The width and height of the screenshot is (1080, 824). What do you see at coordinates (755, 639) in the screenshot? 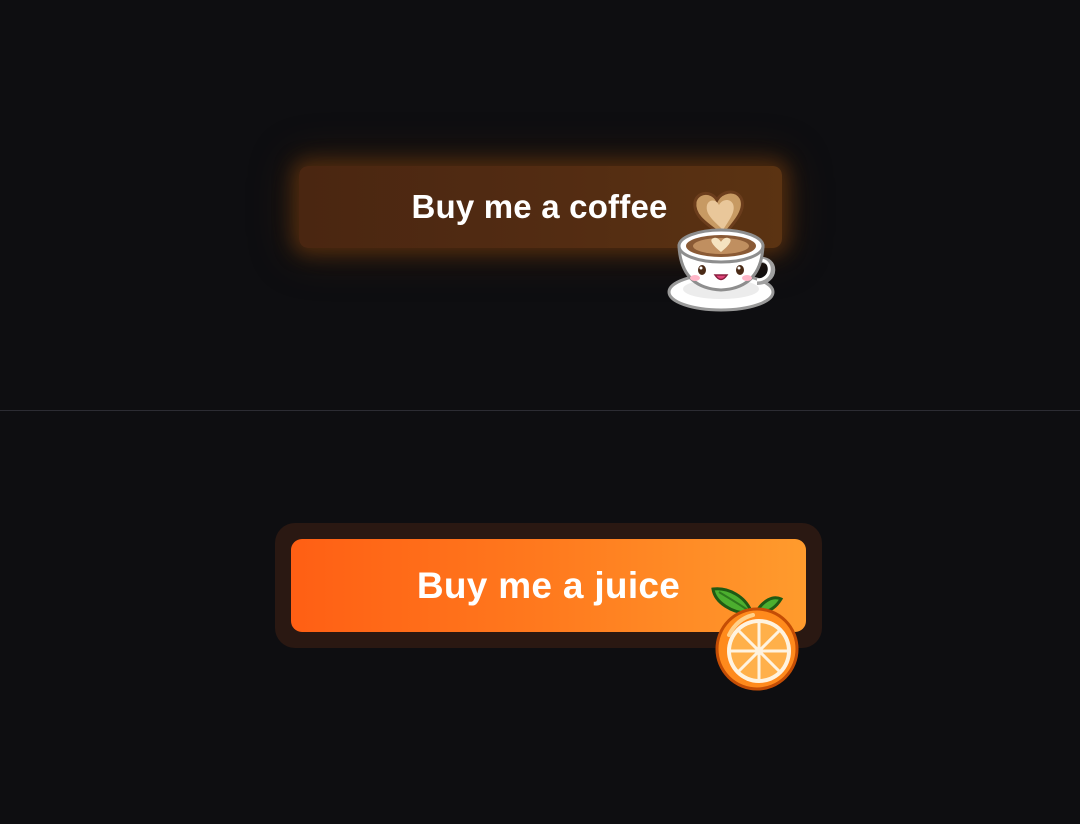
I see `orange-icon` at bounding box center [755, 639].